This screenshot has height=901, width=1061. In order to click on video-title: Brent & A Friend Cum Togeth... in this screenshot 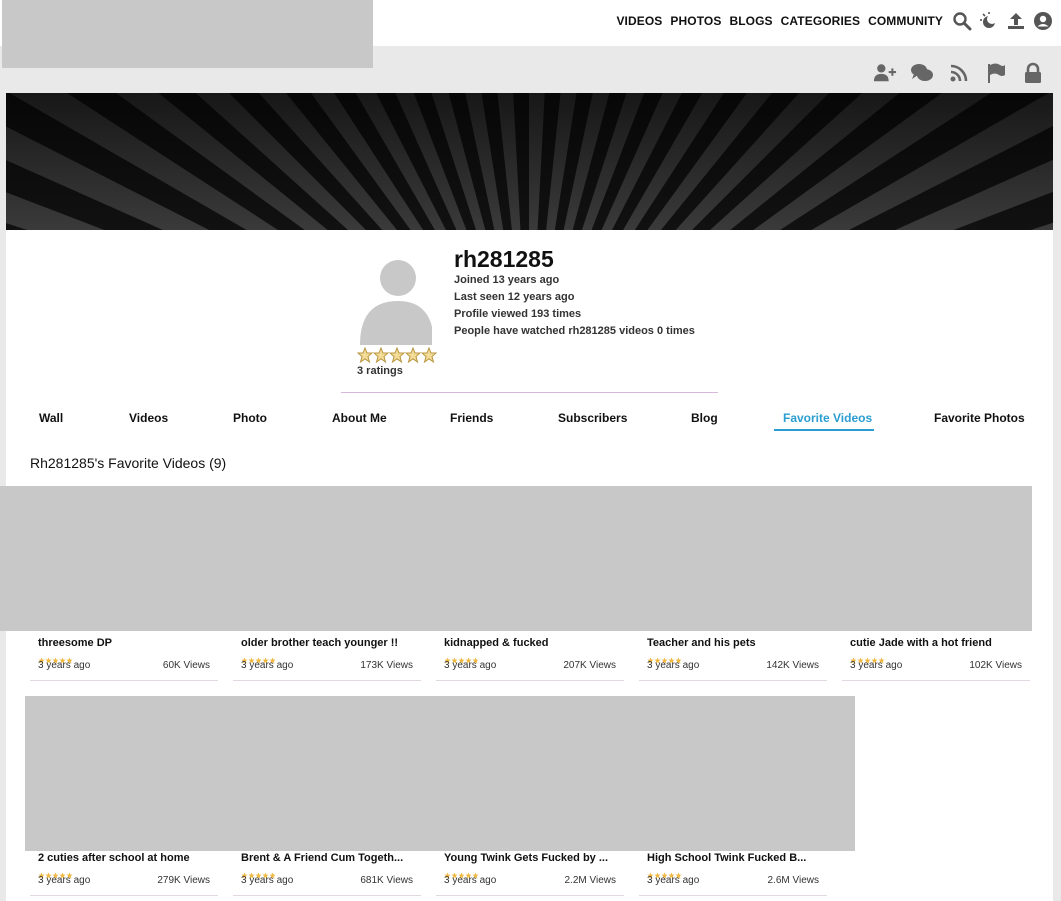, I will do `click(330, 858)`.